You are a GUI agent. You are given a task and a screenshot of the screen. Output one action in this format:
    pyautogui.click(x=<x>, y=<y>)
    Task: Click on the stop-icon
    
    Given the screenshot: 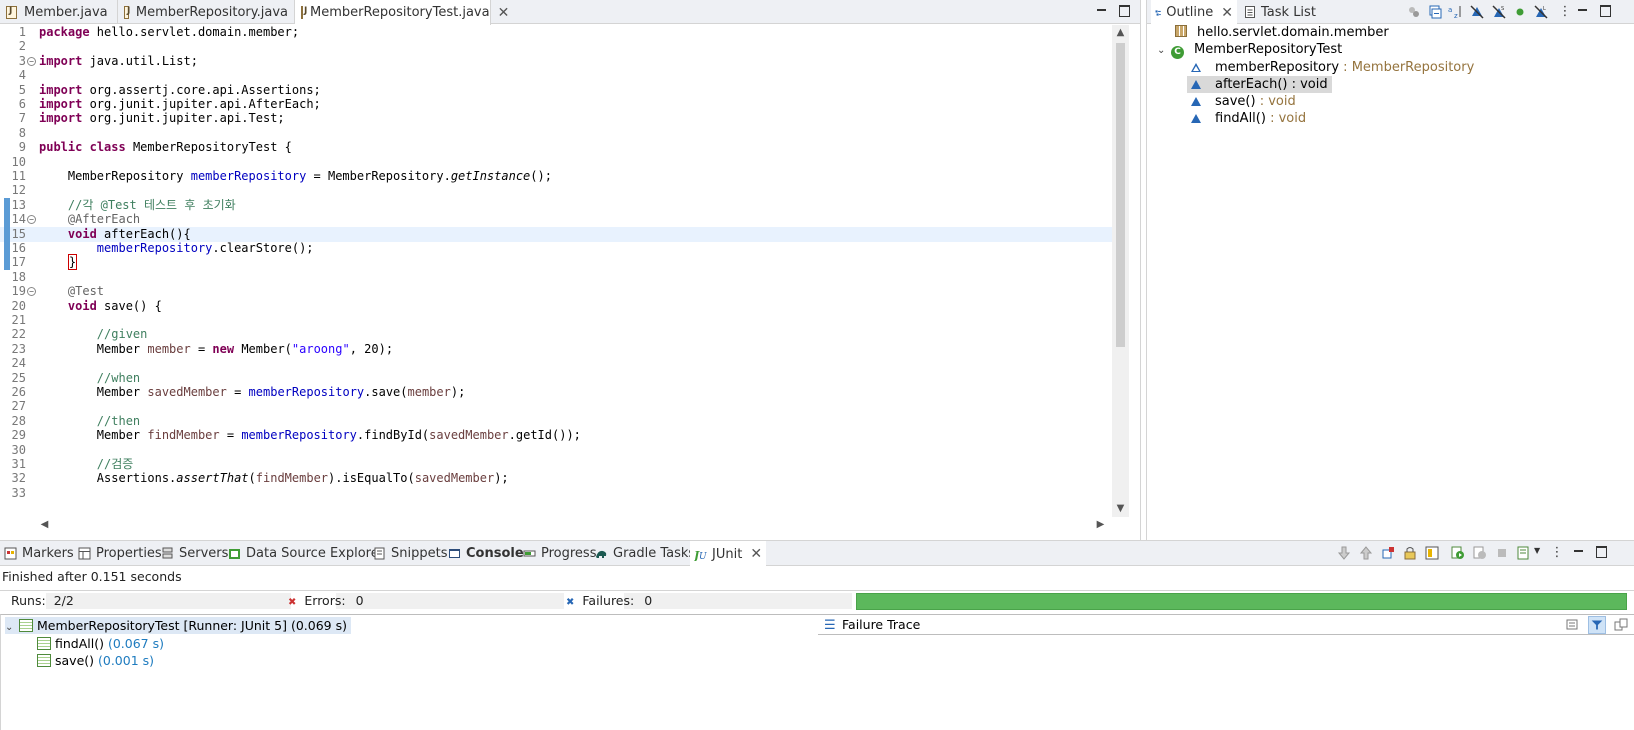 What is the action you would take?
    pyautogui.click(x=1502, y=553)
    